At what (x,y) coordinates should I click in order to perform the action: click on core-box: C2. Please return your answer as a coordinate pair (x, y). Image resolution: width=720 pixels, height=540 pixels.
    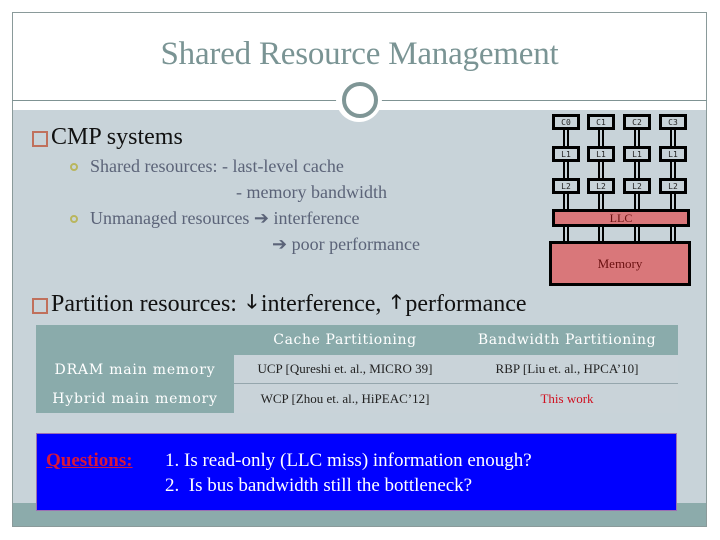
    Looking at the image, I should click on (637, 122).